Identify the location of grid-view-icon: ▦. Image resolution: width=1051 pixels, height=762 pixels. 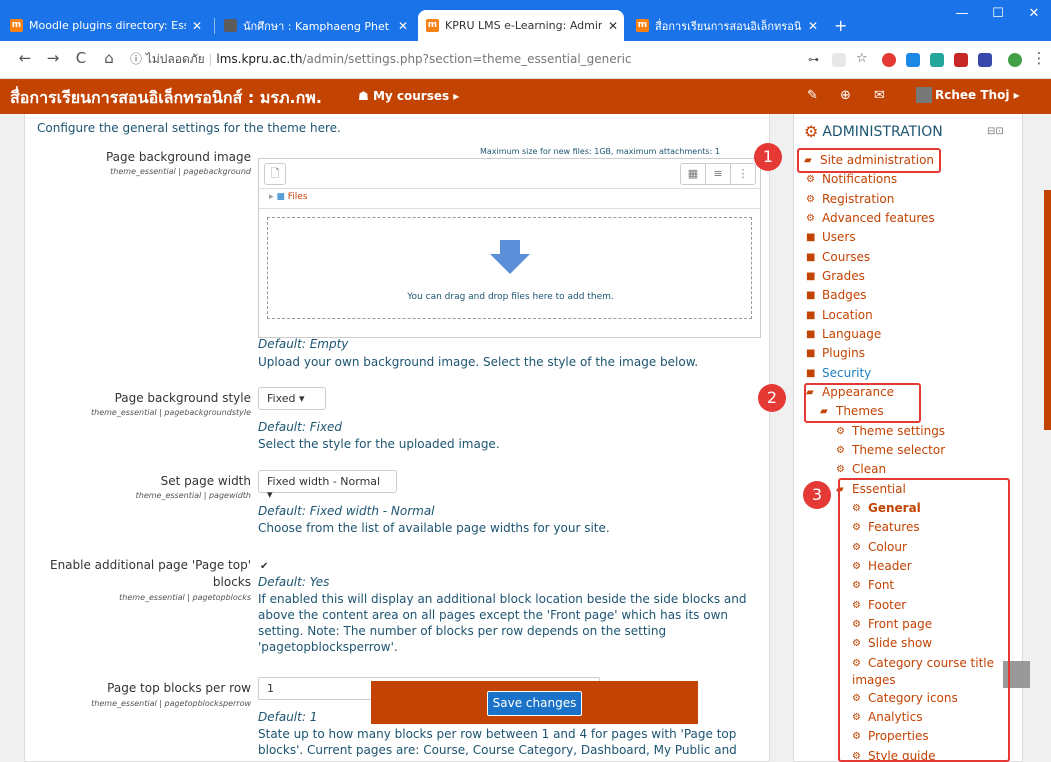
(693, 174).